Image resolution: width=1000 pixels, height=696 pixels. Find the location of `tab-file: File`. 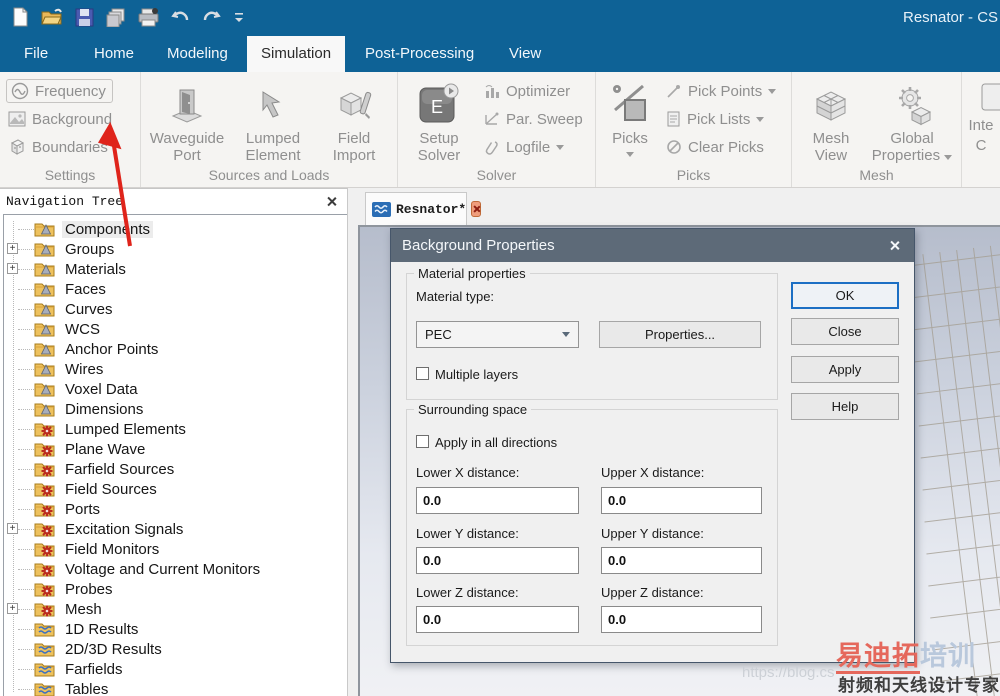

tab-file: File is located at coordinates (36, 54).